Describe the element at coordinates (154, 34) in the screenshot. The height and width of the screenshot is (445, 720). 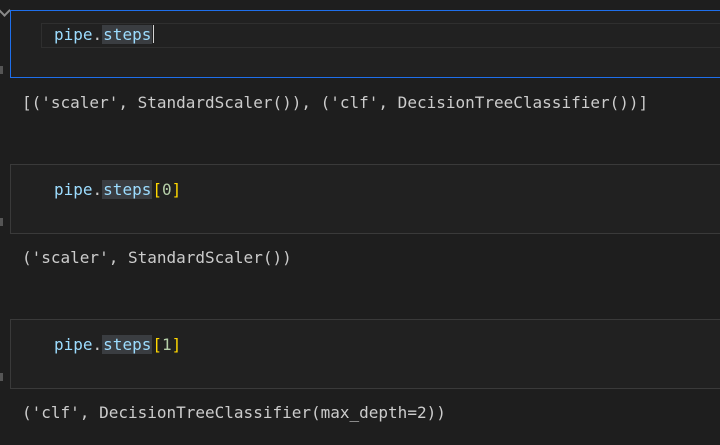
I see `text-caret` at that location.